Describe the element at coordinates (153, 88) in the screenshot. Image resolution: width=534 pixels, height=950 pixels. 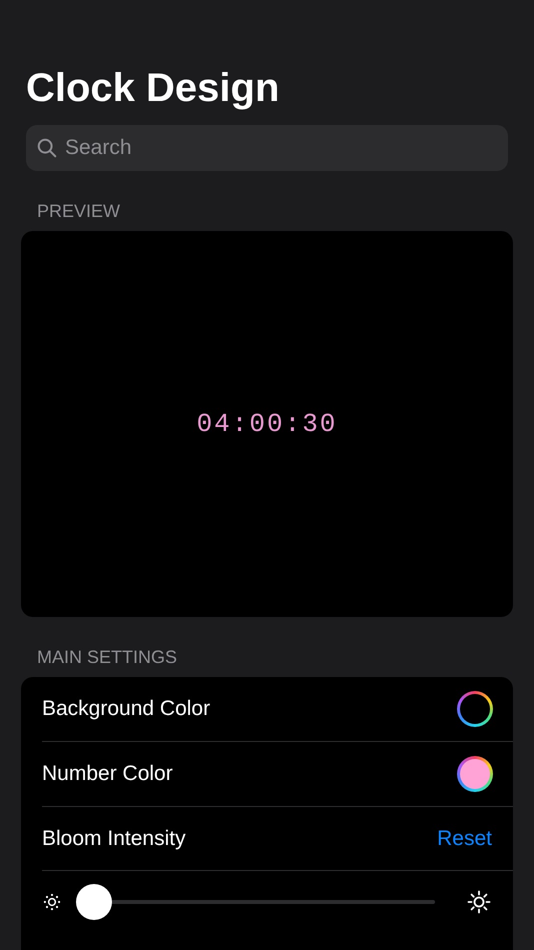
I see `page-title: Clock Design` at that location.